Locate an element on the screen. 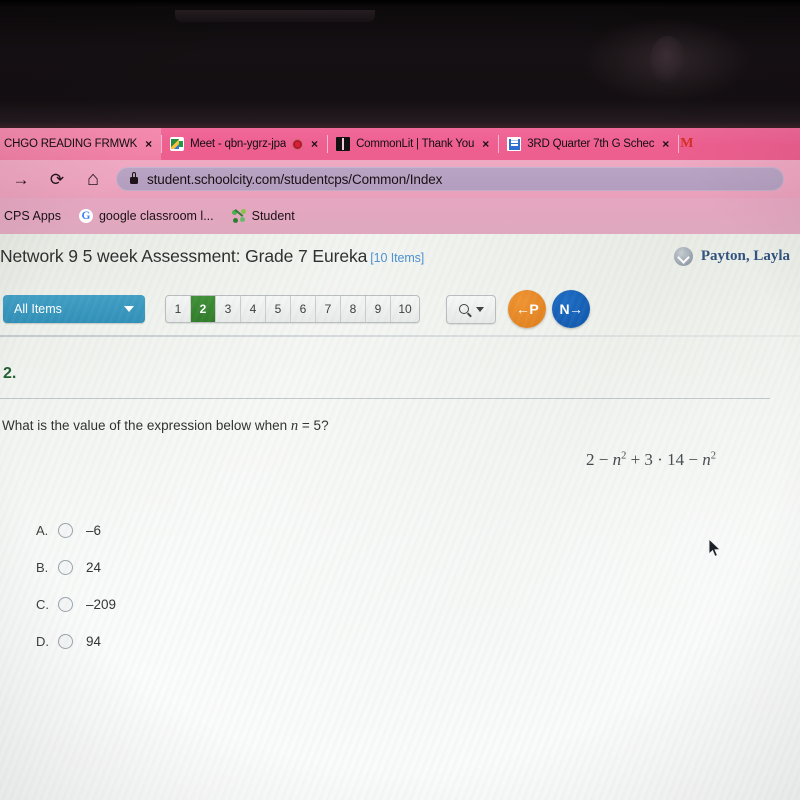 The width and height of the screenshot is (800, 800). bookmark-student: Student is located at coordinates (263, 216).